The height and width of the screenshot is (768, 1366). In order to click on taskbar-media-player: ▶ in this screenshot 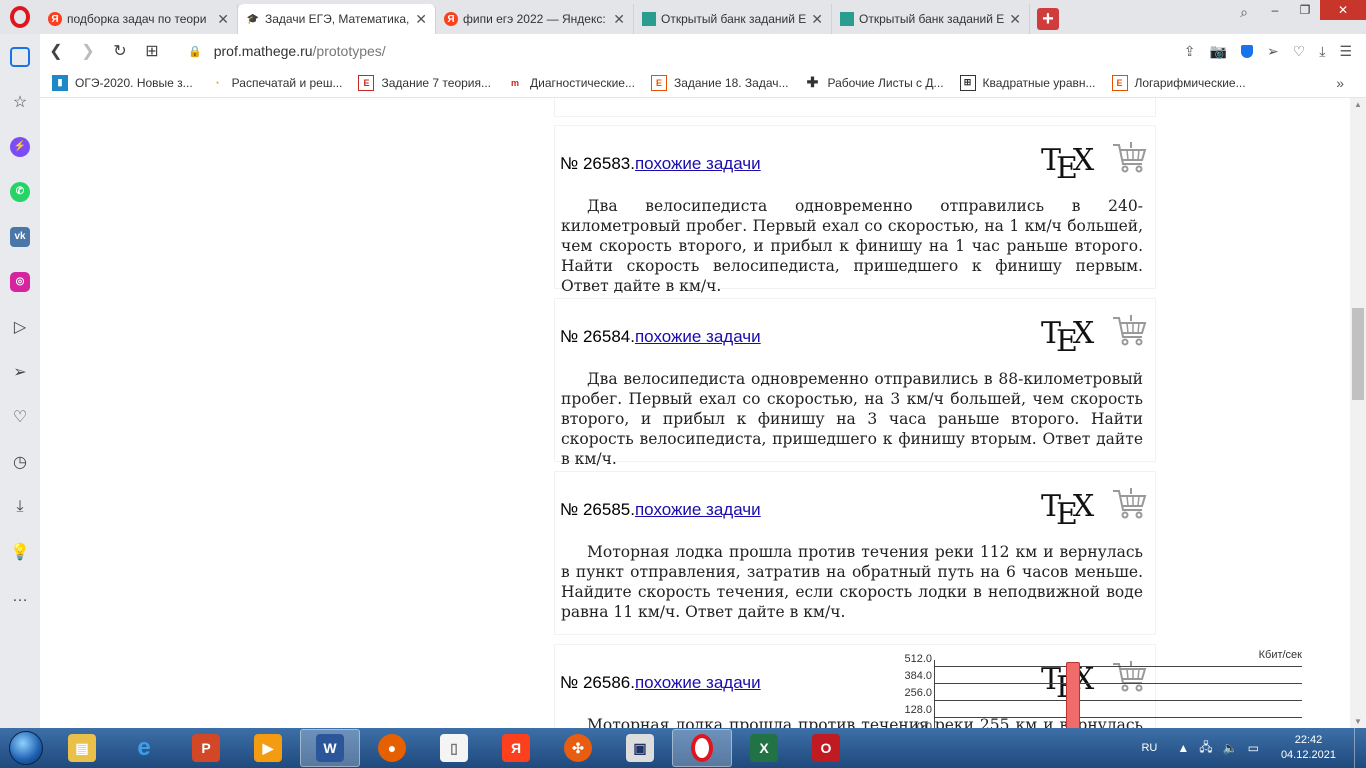, I will do `click(268, 748)`.